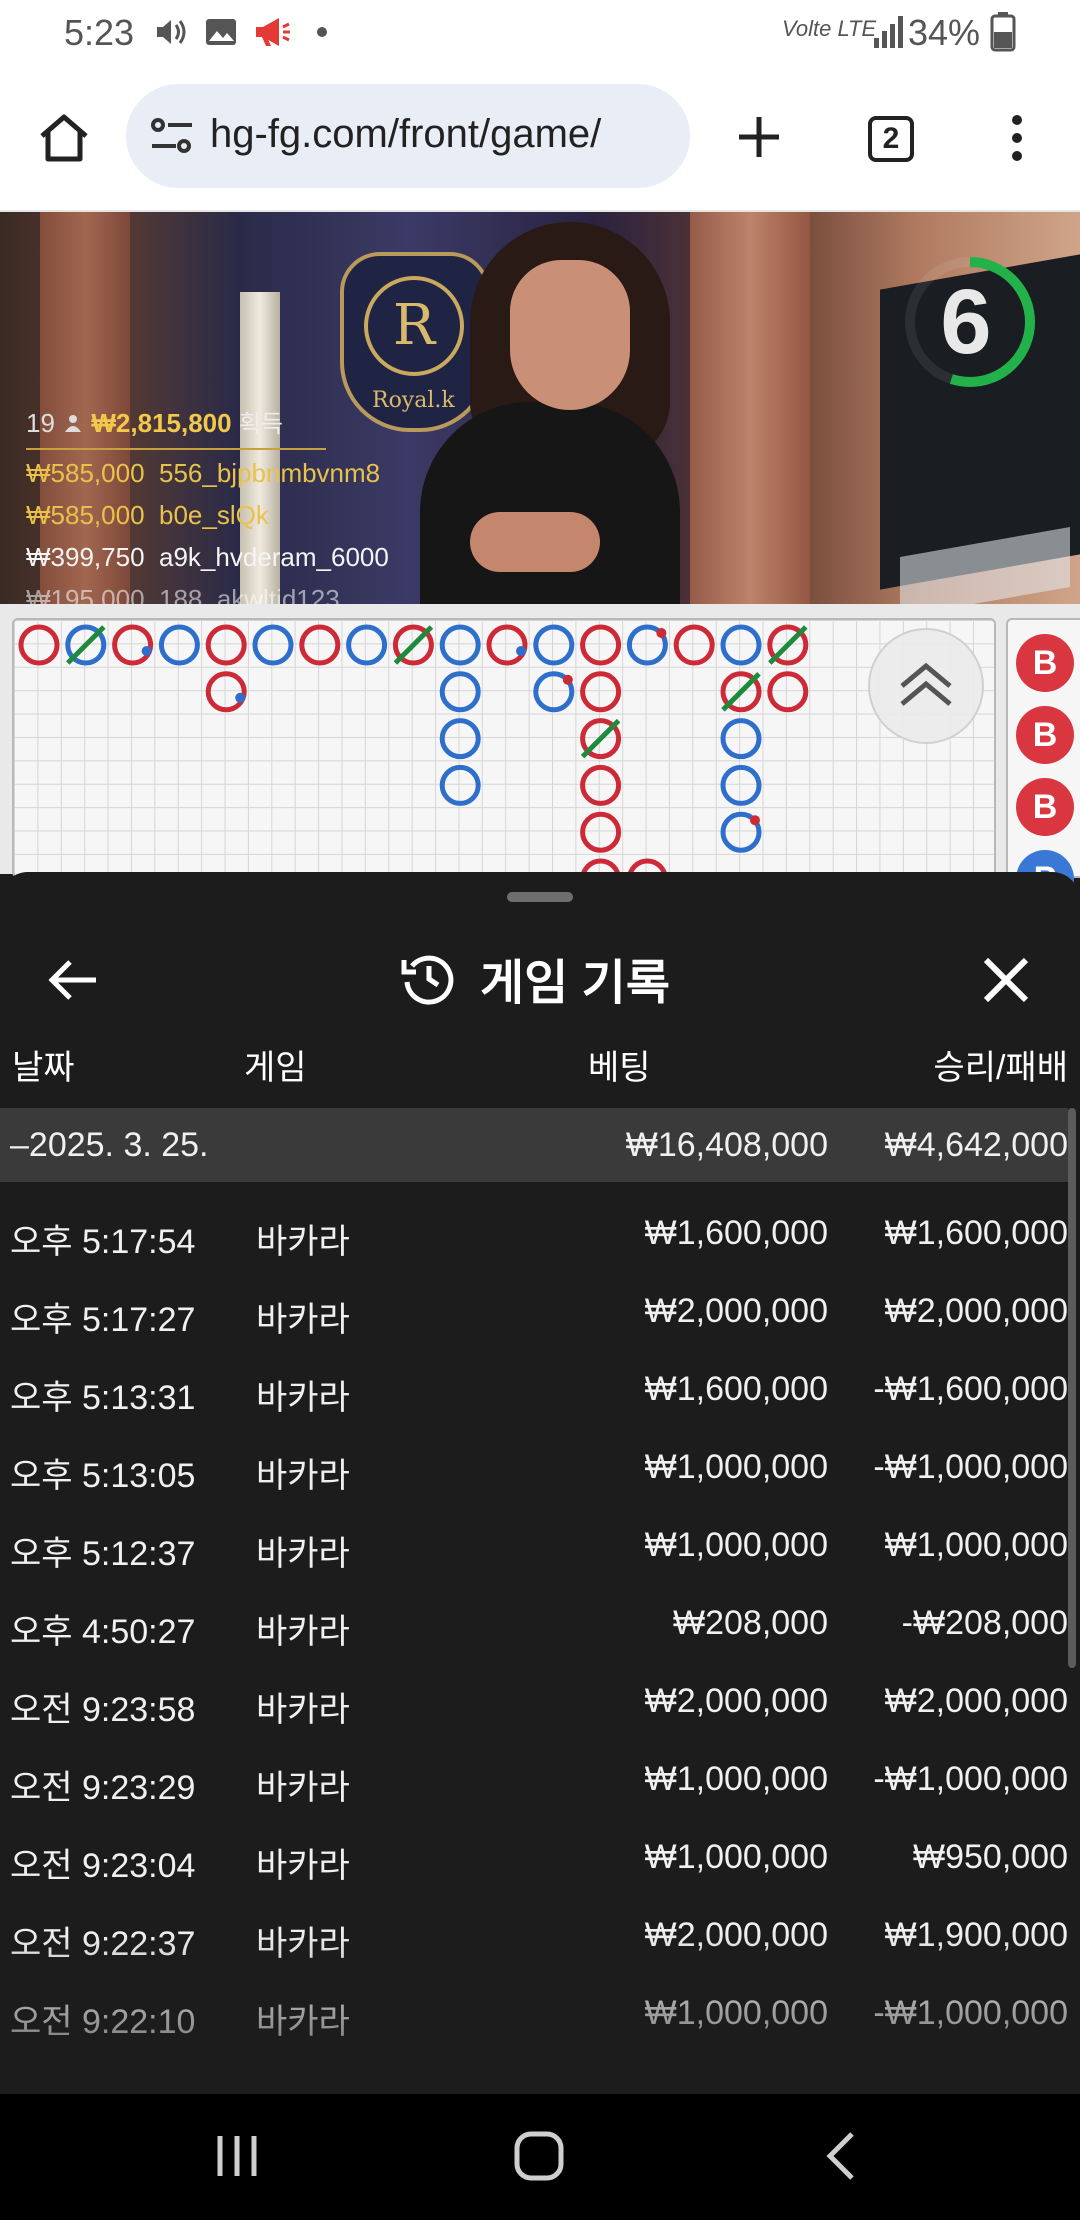  I want to click on network-label: Volte LTE, so click(829, 28).